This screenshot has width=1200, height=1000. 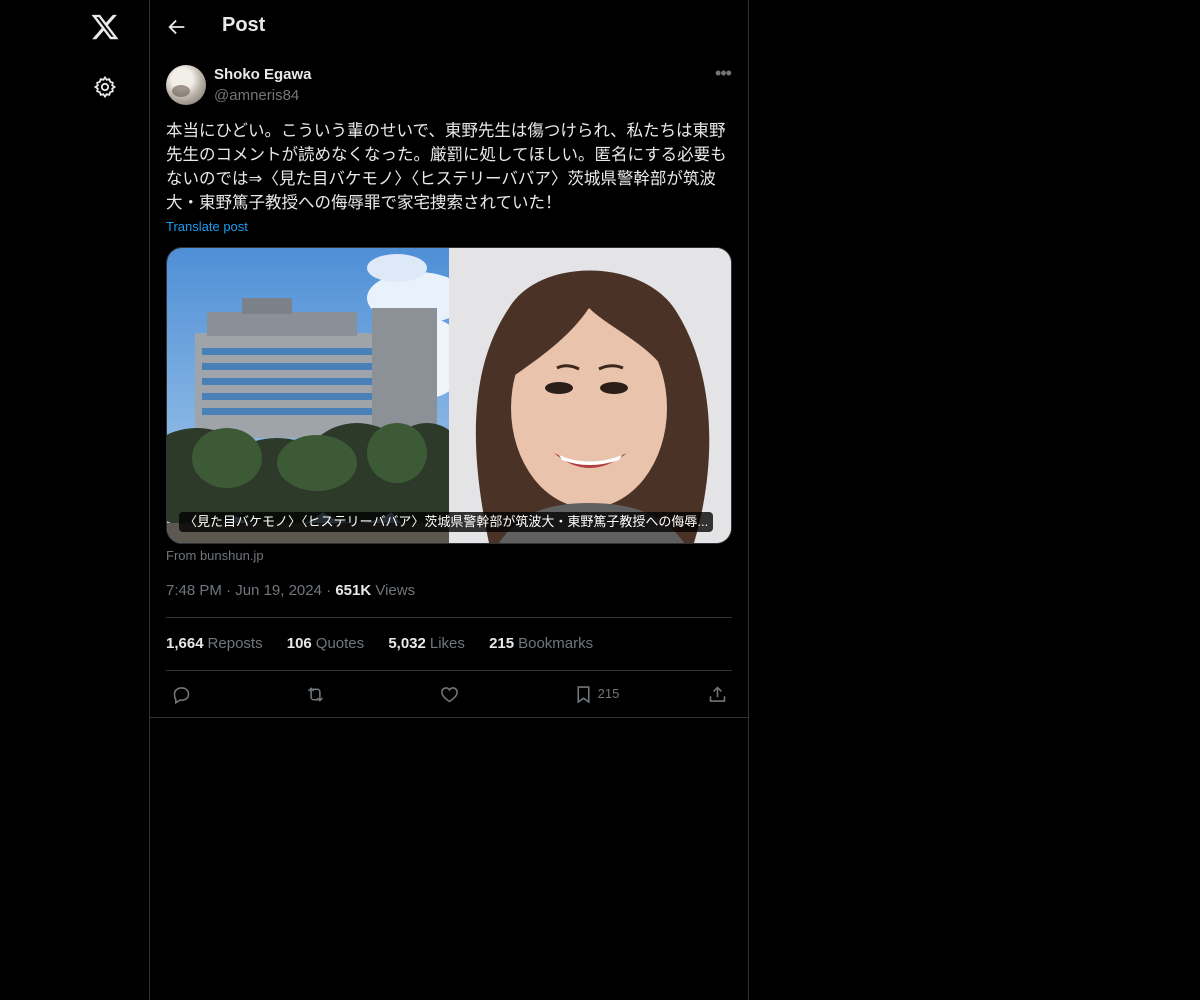 I want to click on reposts-stat: 1,664 Reposts, so click(x=214, y=643).